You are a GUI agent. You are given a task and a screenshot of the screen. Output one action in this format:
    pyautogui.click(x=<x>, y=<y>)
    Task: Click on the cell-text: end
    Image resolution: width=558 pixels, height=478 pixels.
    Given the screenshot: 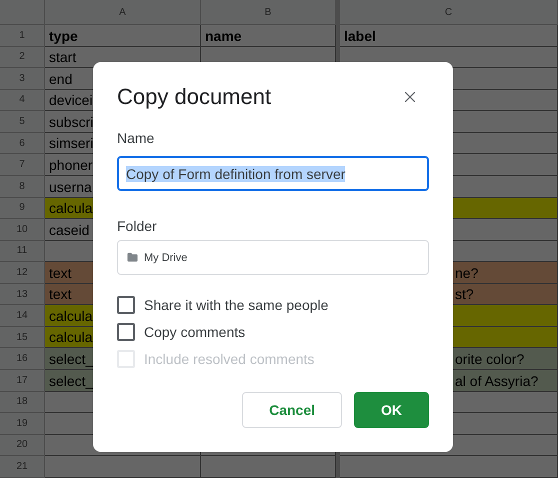 What is the action you would take?
    pyautogui.click(x=60, y=78)
    